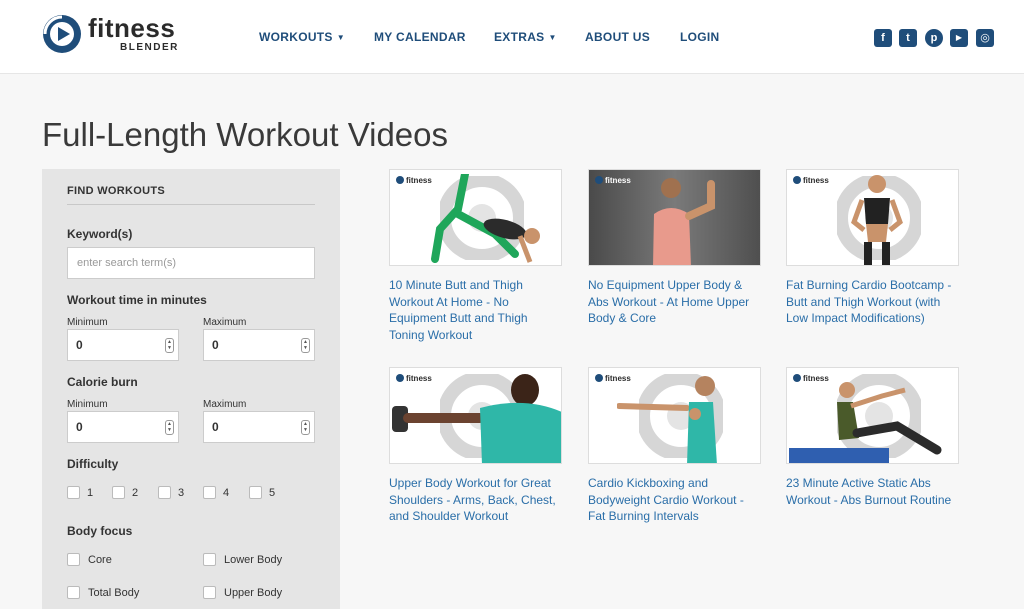 This screenshot has width=1024, height=609. Describe the element at coordinates (296, 37) in the screenshot. I see `nav-label: WORKOUTS` at that location.